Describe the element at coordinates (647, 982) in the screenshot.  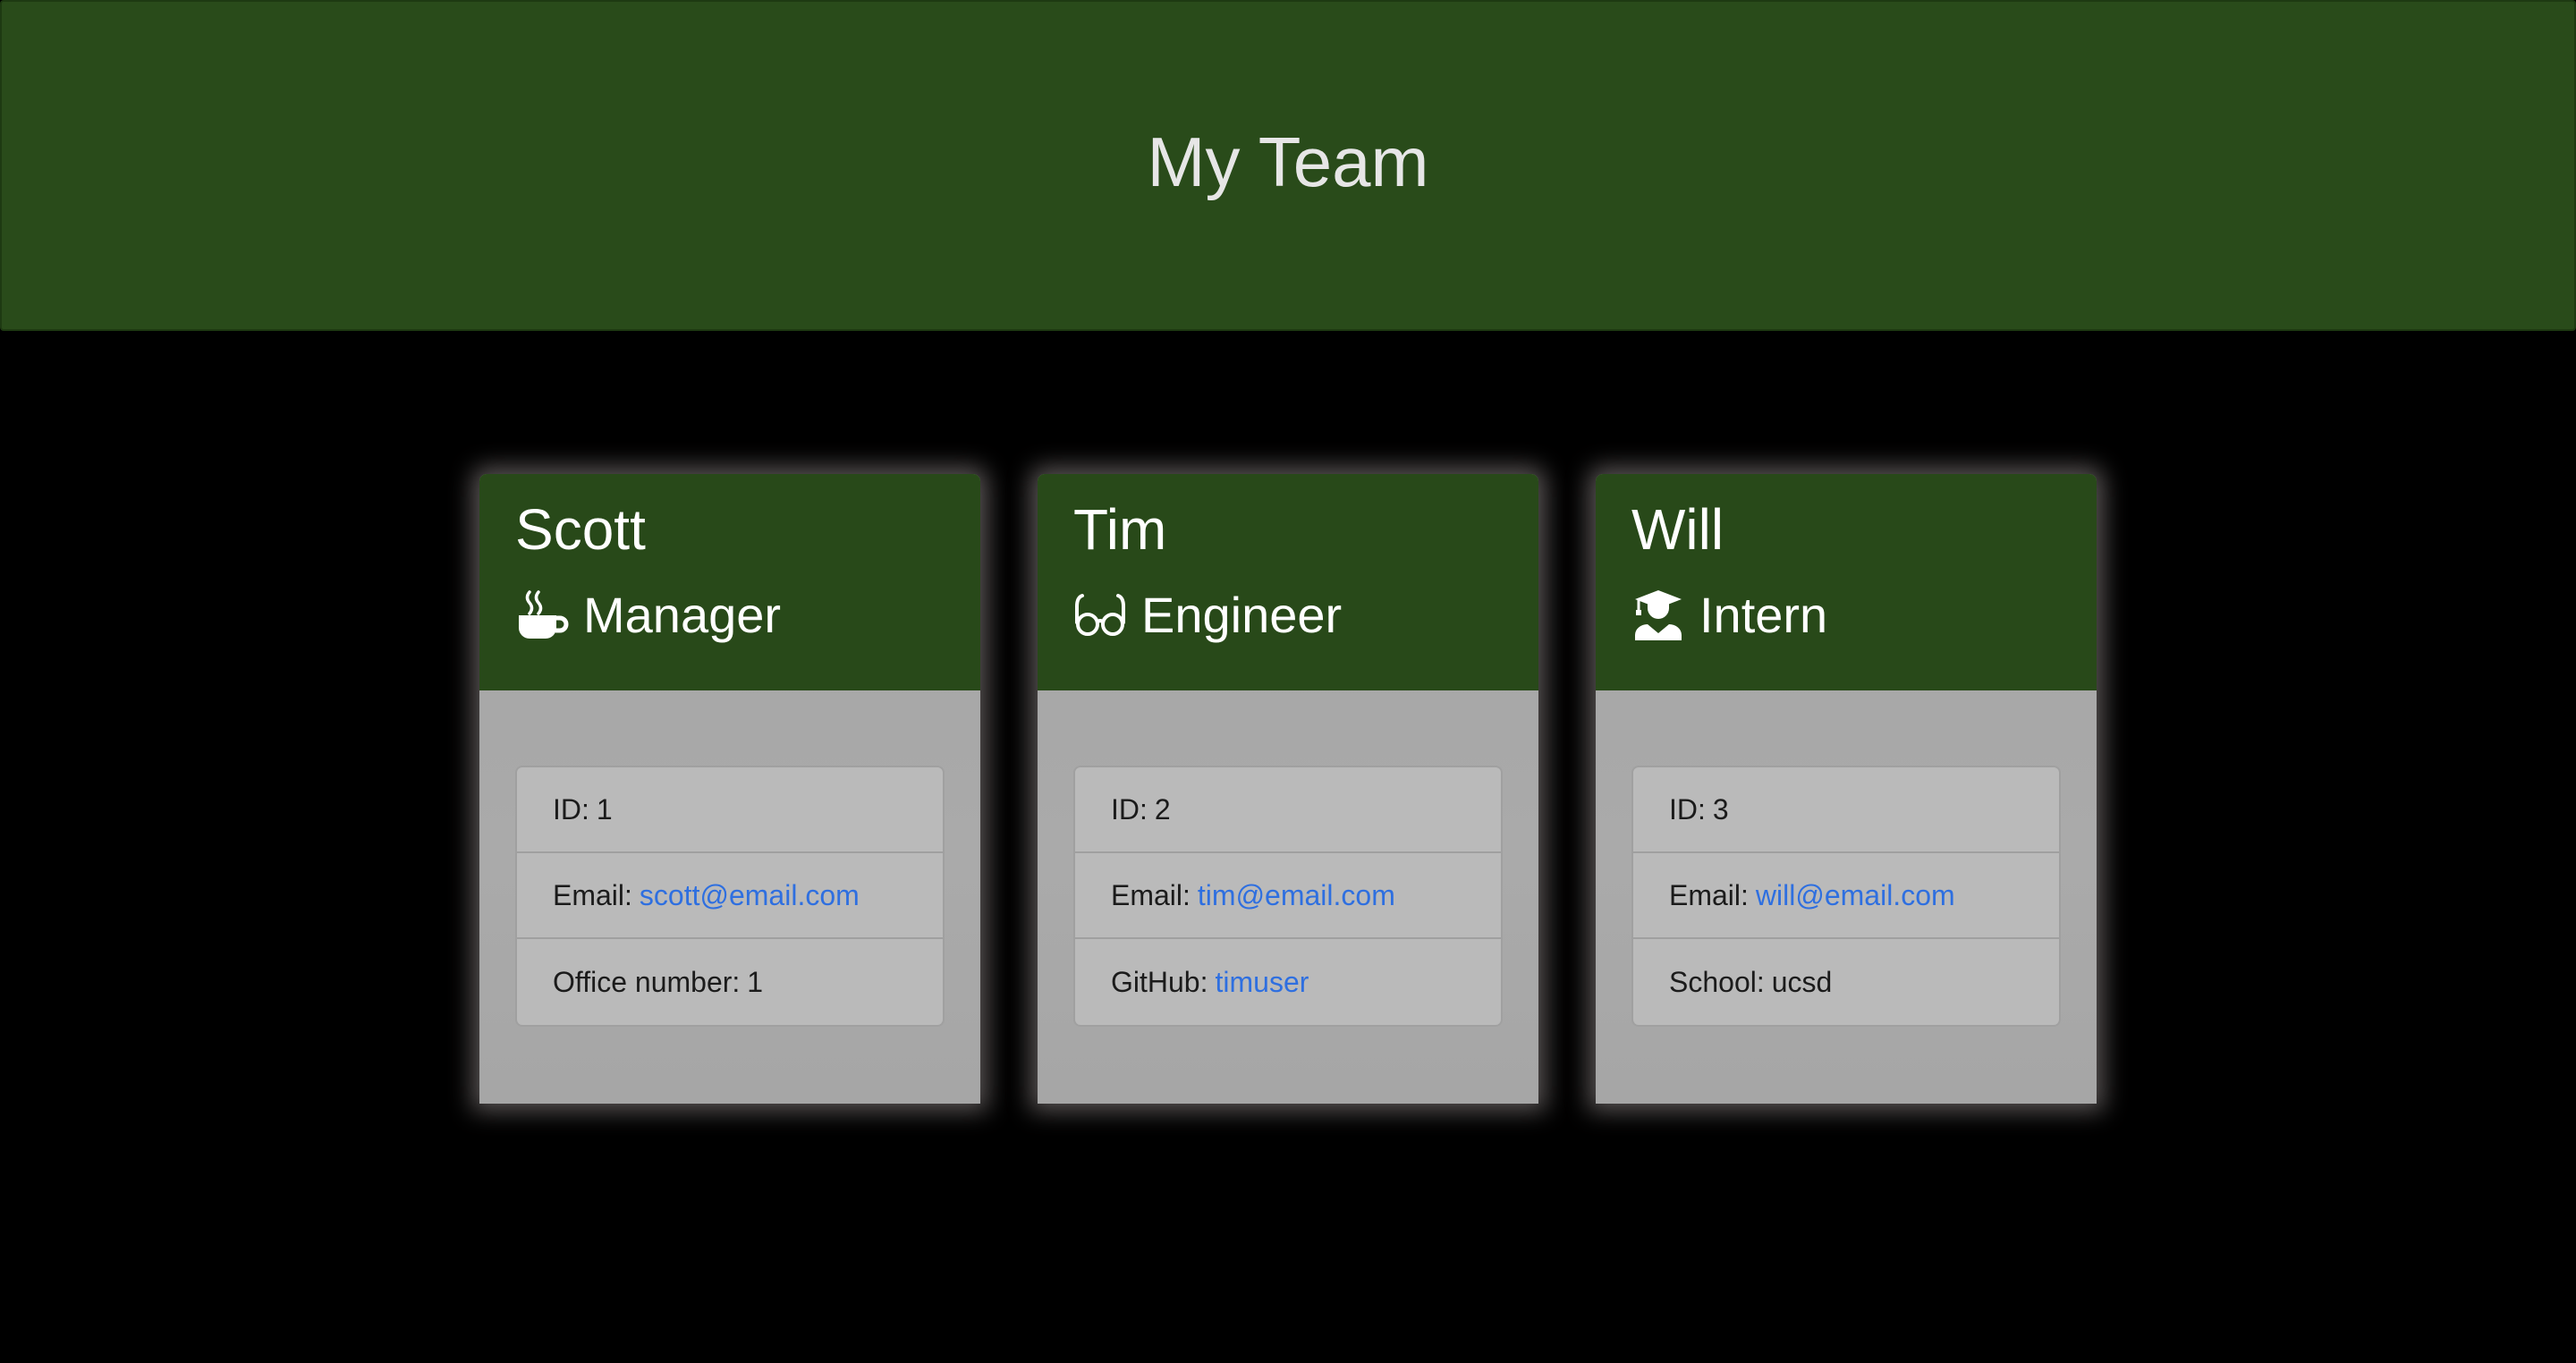
I see `office-number-label: Office number:` at that location.